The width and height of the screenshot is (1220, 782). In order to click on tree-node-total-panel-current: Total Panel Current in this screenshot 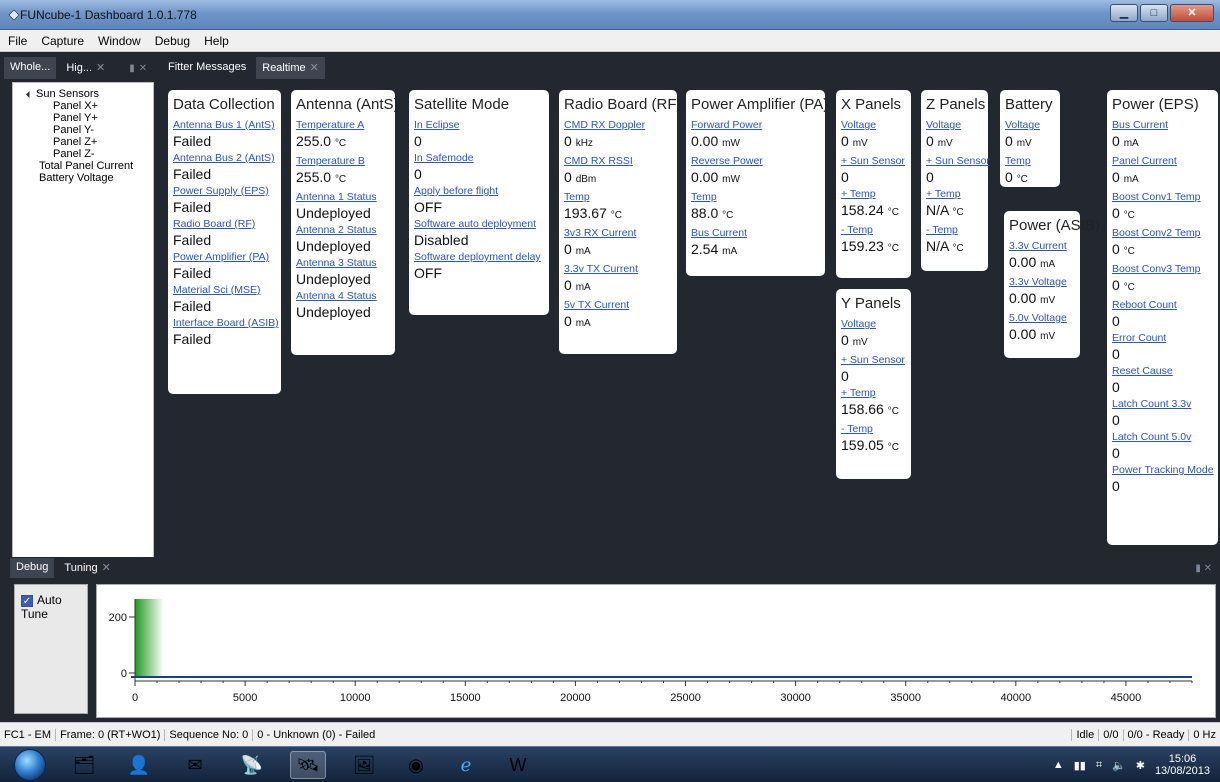, I will do `click(83, 166)`.